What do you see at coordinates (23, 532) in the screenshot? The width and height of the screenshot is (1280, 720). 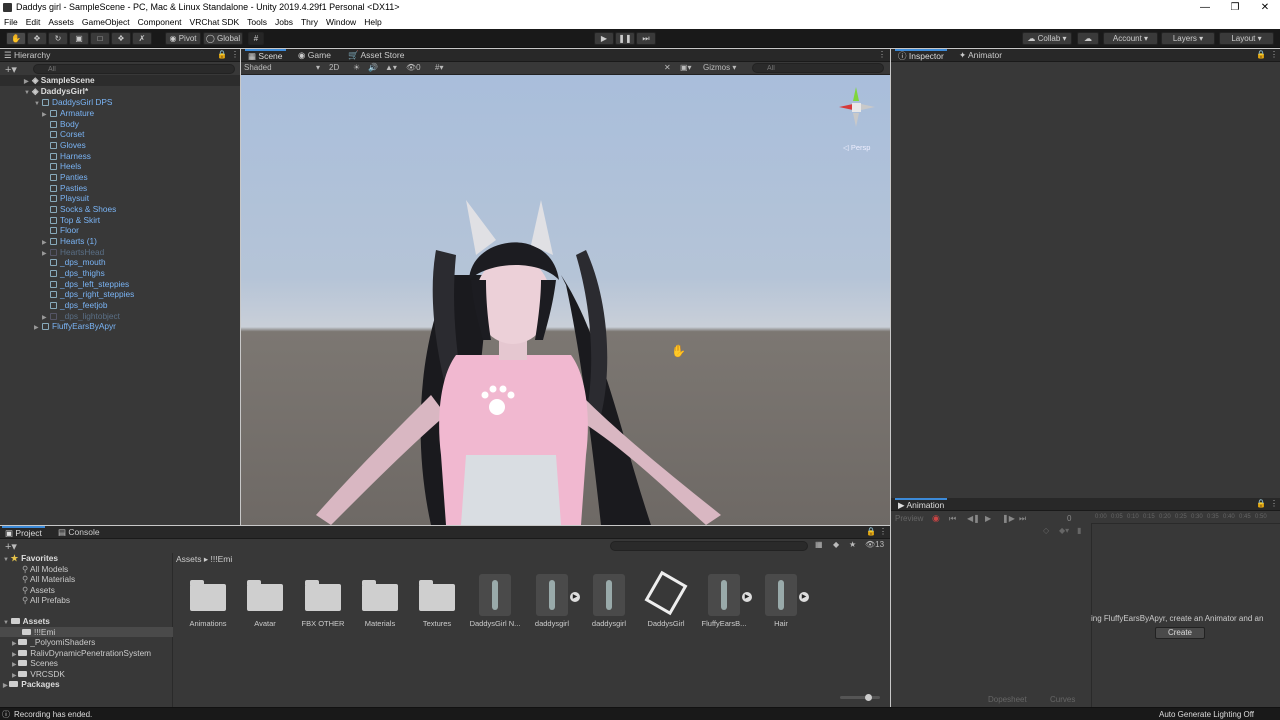 I see `tab-project: ▣ Project` at bounding box center [23, 532].